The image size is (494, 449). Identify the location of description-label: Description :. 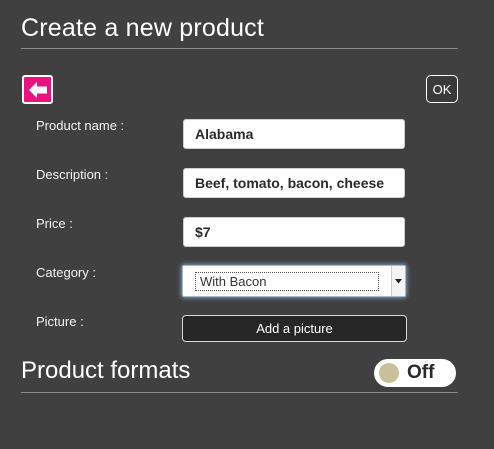
(72, 174).